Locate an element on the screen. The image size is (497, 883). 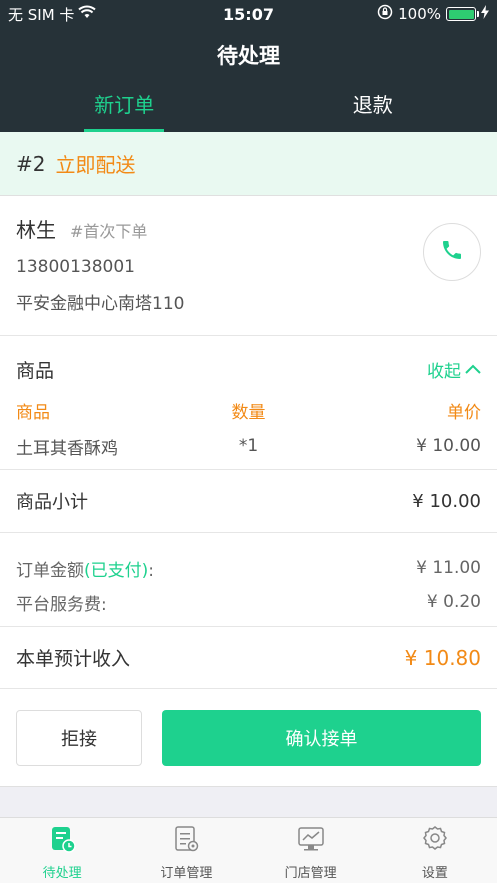
phone-icon is located at coordinates (452, 252).